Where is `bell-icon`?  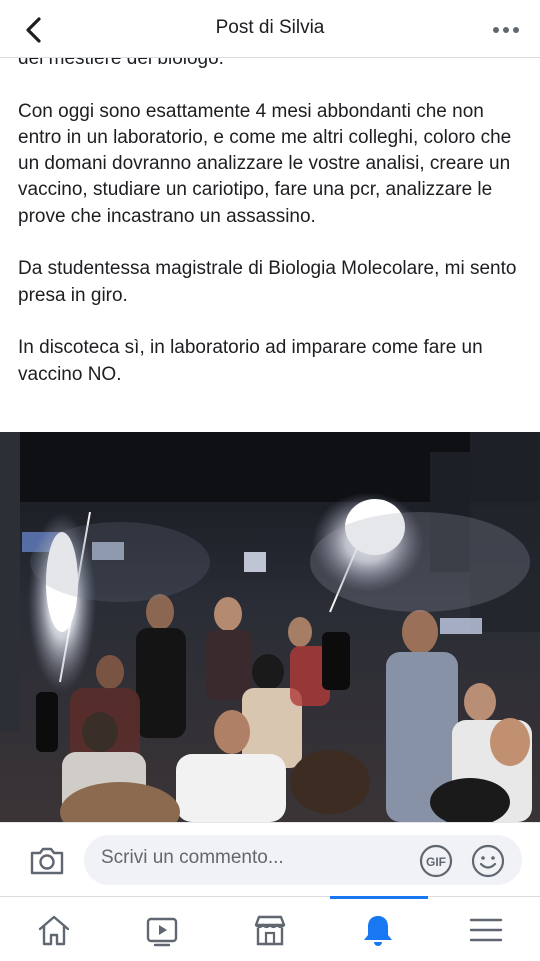 bell-icon is located at coordinates (378, 930).